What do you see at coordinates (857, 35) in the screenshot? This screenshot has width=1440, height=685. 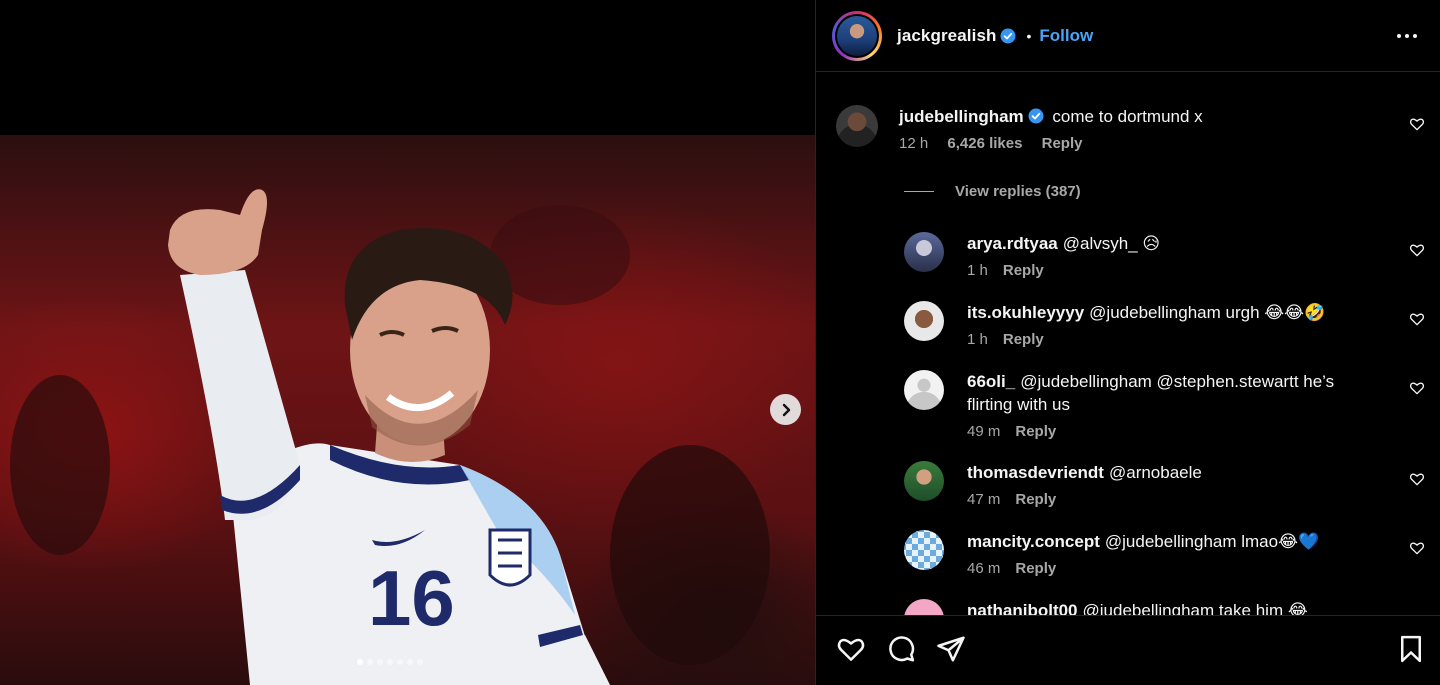 I see `profile-avatar` at bounding box center [857, 35].